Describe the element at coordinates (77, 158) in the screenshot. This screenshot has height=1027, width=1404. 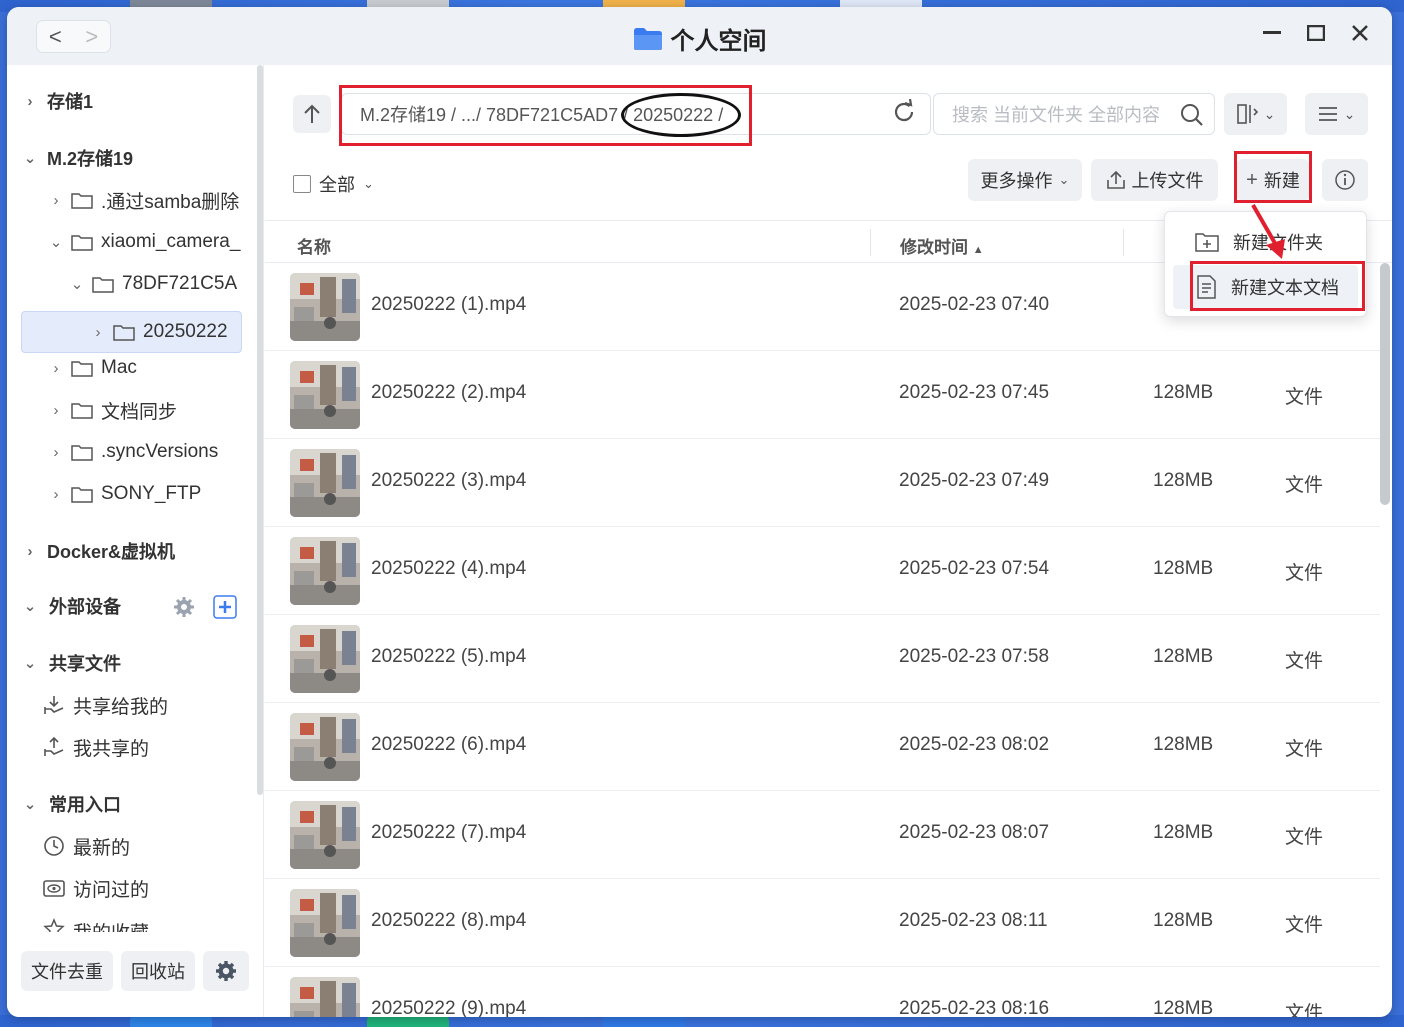
I see `sidebar-item-m2-storage19: ⌄ M.2存储19` at that location.